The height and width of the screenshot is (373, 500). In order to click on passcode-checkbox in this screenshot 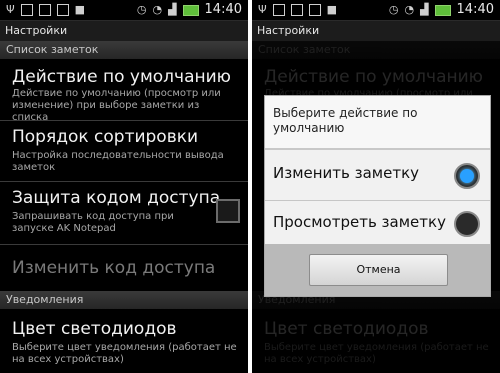, I will do `click(228, 211)`.